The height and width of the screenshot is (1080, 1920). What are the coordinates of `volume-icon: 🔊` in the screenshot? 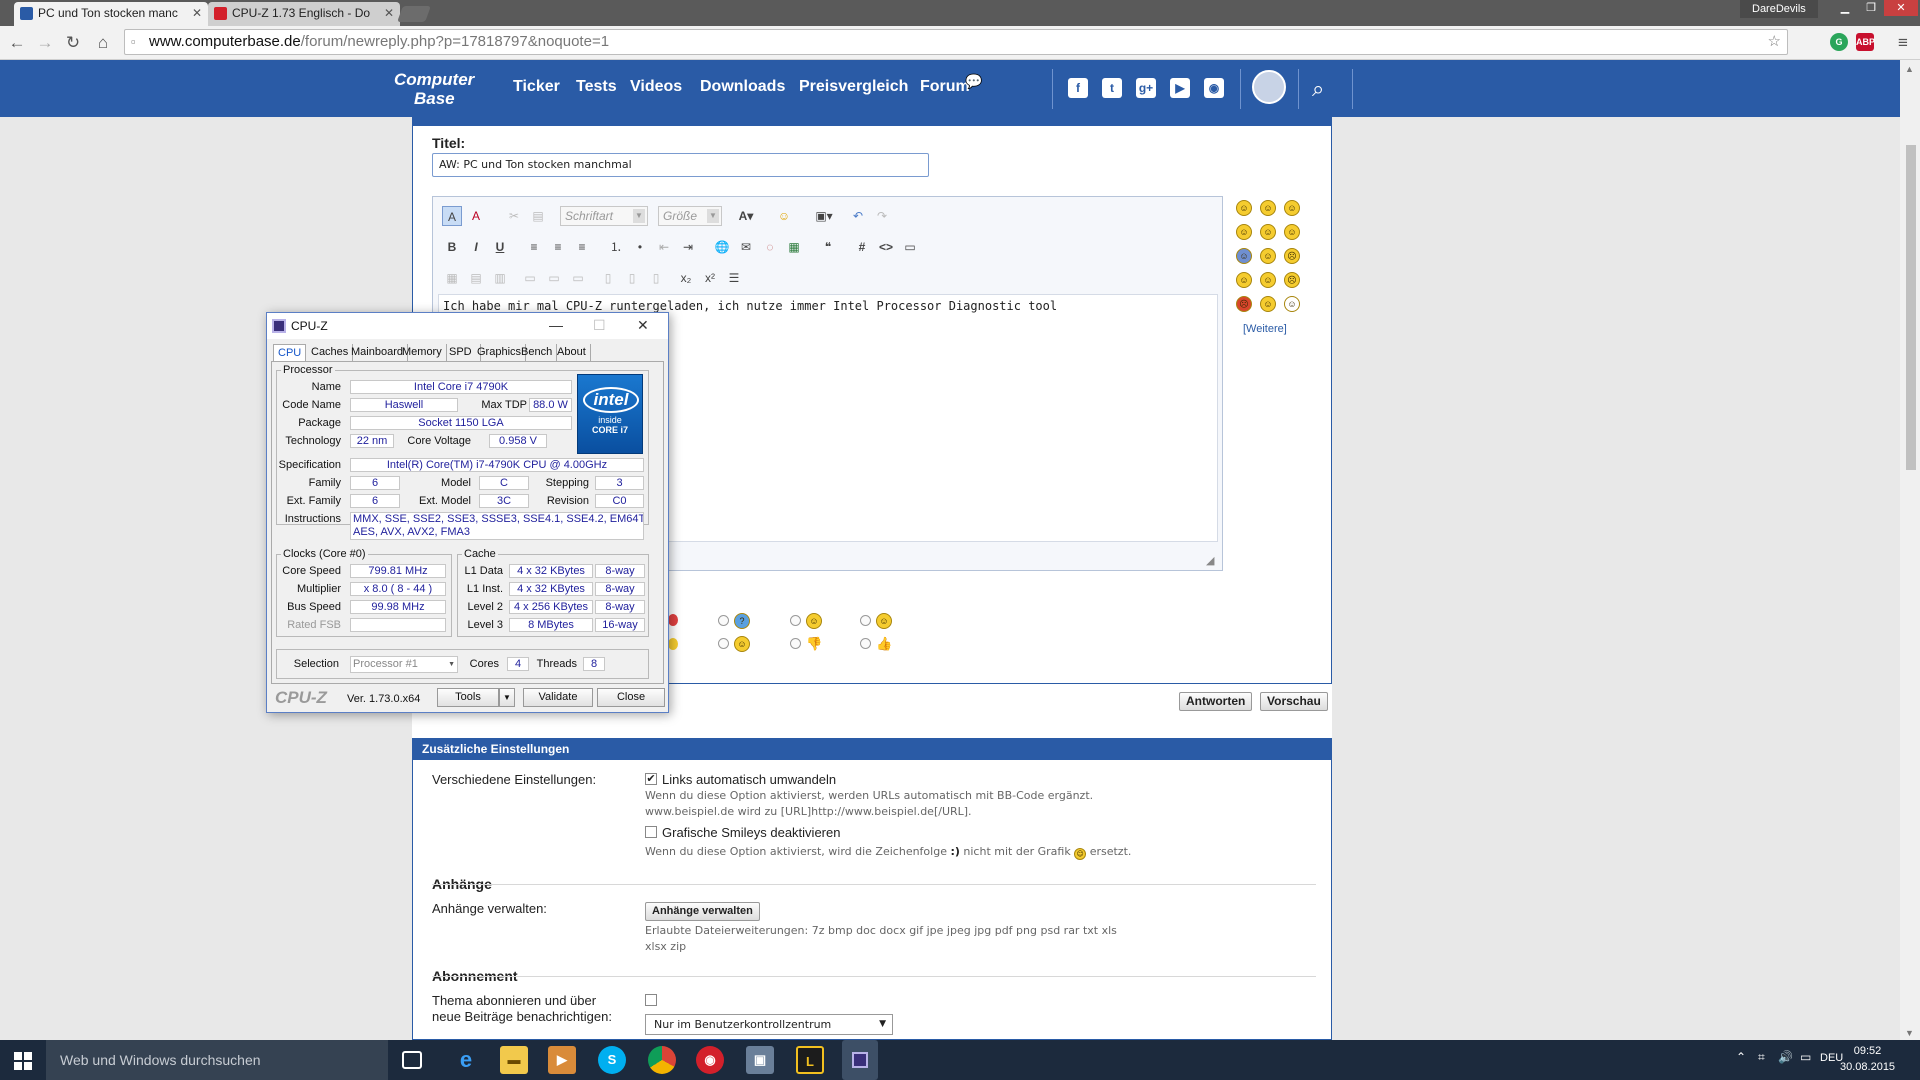 It's located at (1785, 1057).